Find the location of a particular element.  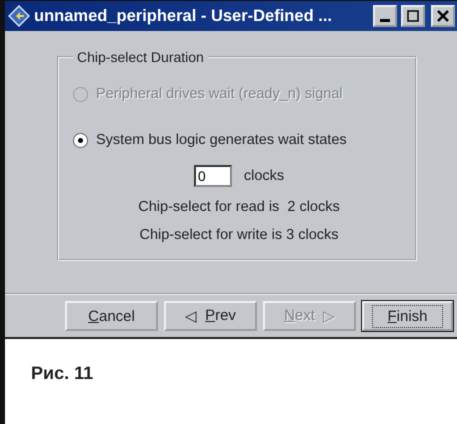

close-icon is located at coordinates (443, 16).